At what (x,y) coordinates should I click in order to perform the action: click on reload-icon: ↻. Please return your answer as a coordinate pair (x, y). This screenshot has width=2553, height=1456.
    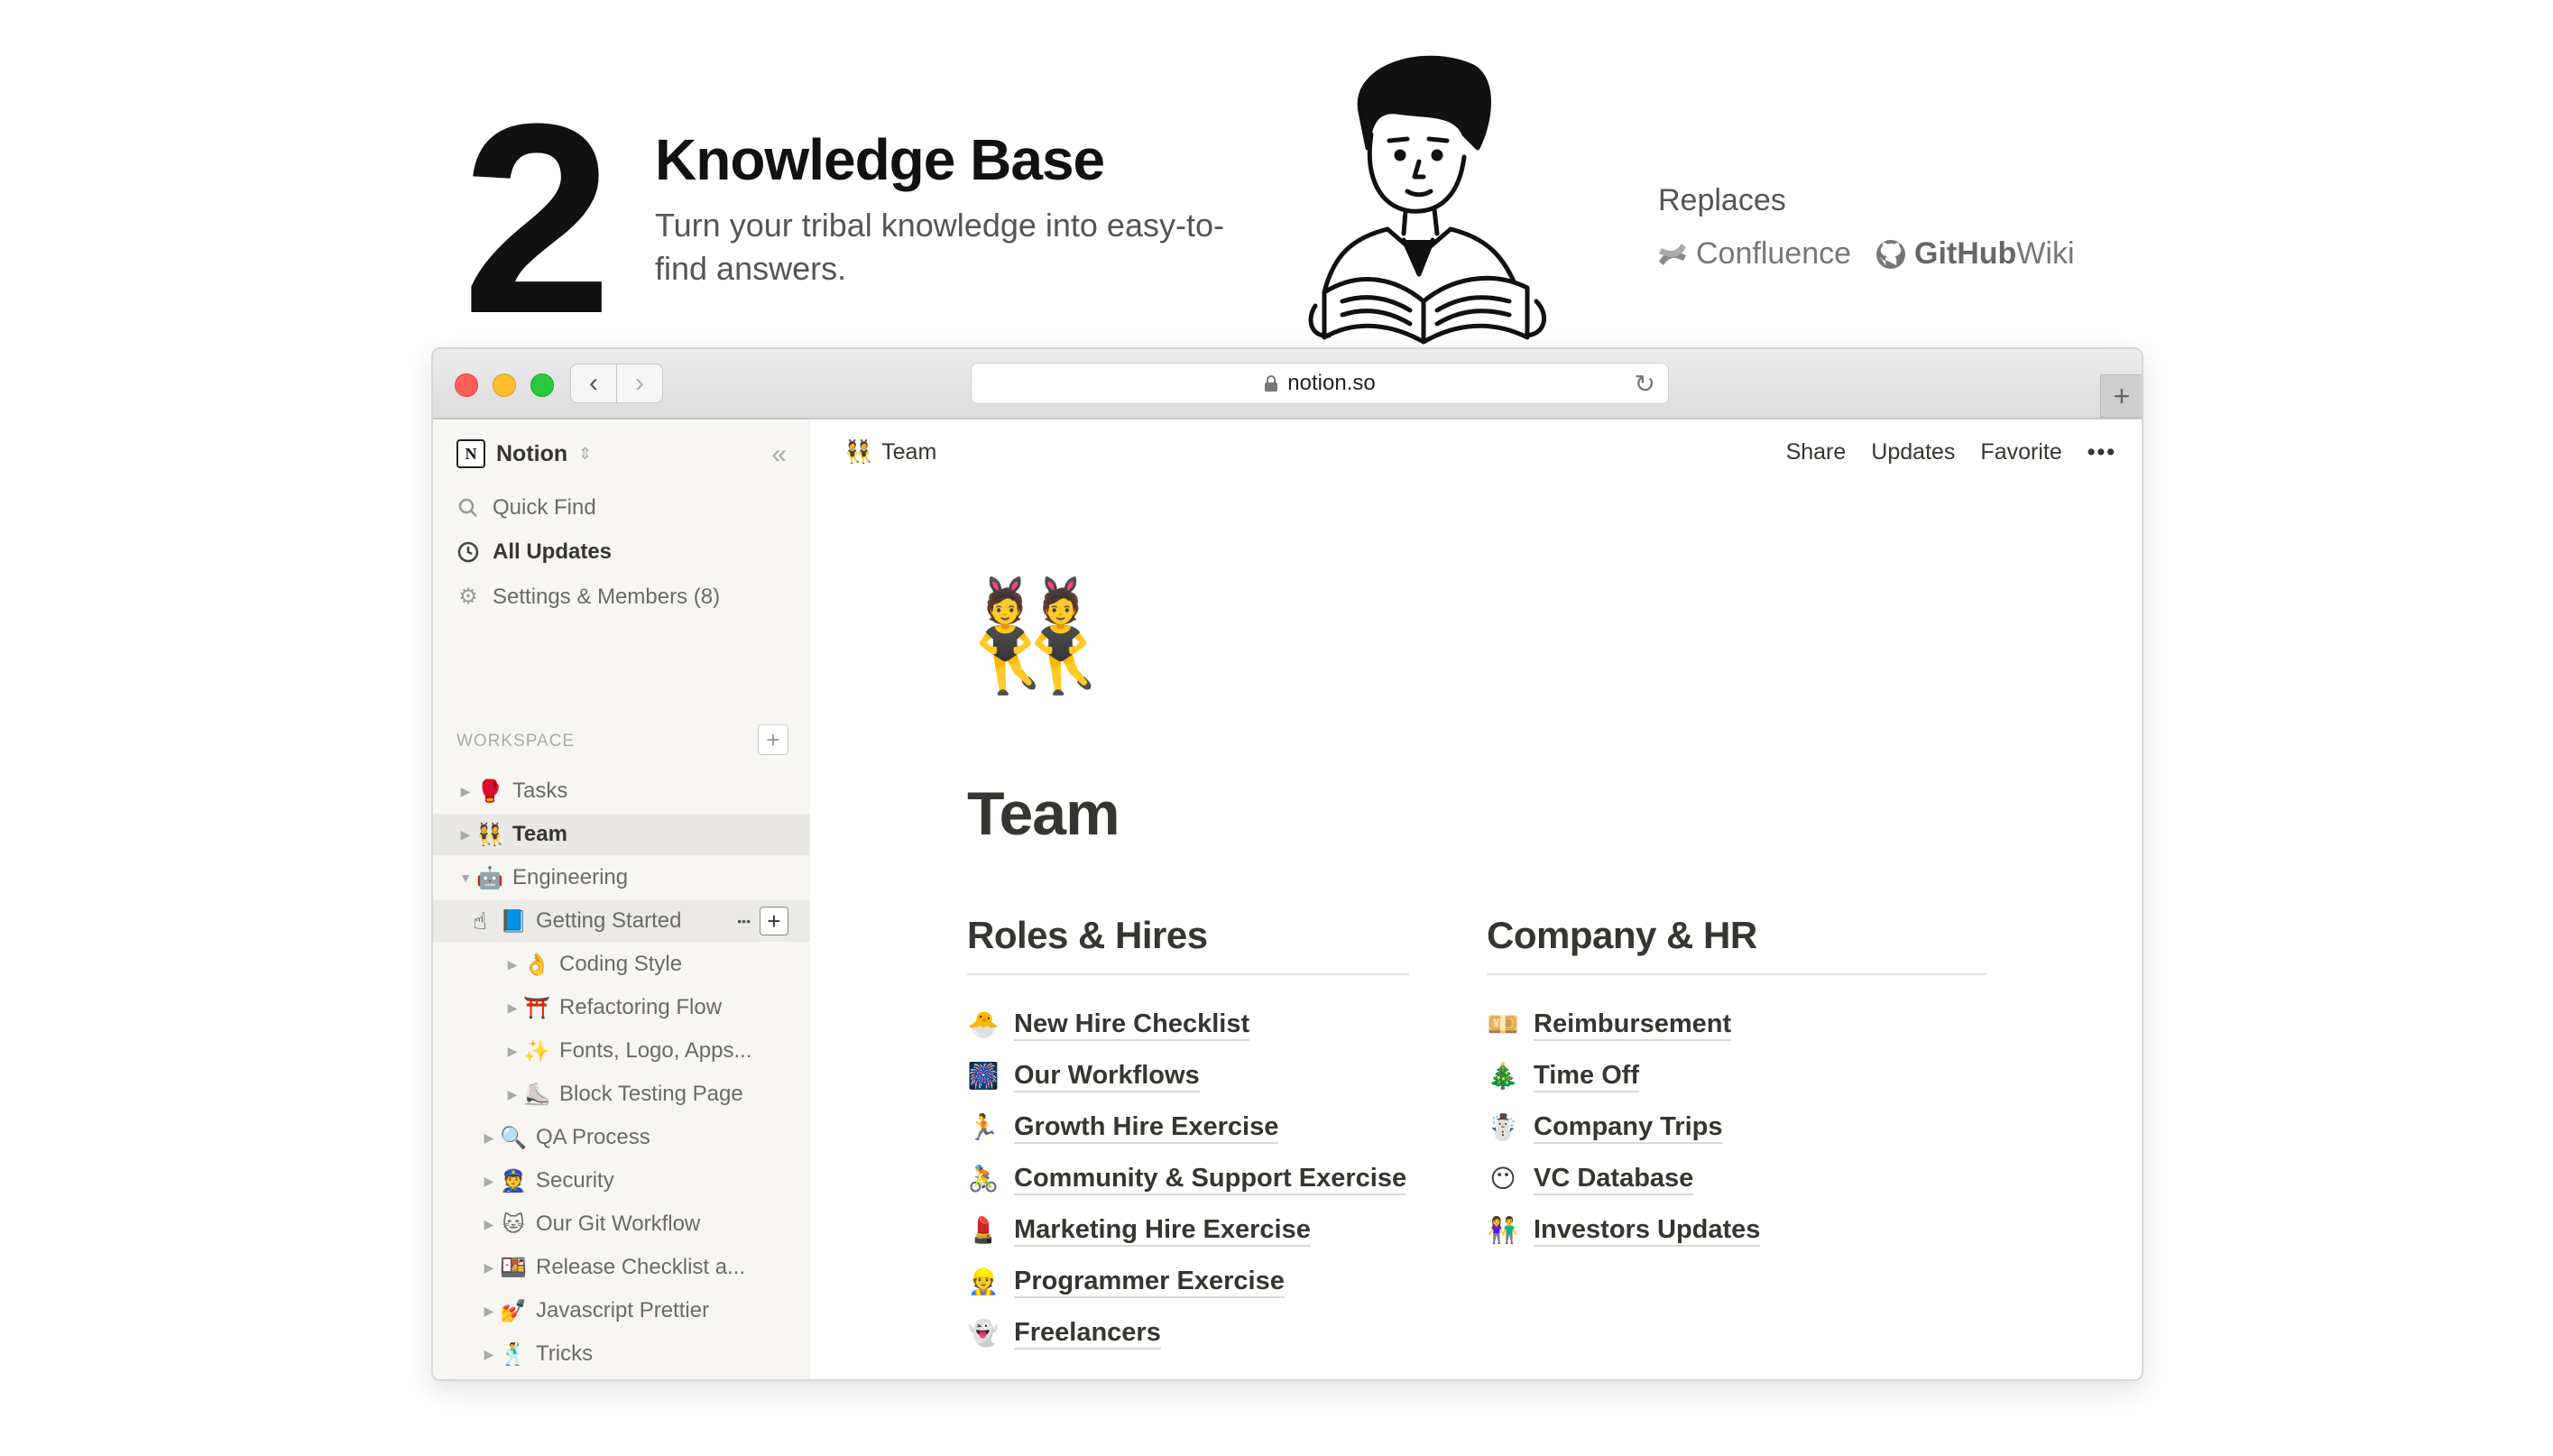
    Looking at the image, I should click on (1645, 384).